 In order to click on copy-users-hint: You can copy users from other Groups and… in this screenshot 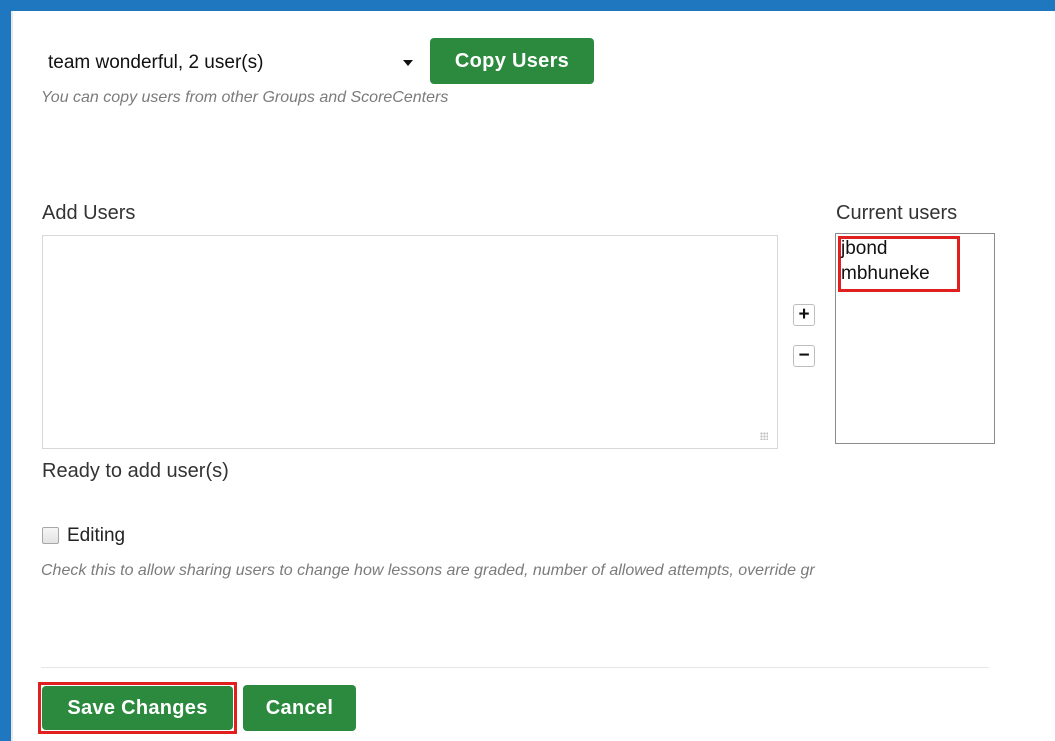, I will do `click(245, 97)`.